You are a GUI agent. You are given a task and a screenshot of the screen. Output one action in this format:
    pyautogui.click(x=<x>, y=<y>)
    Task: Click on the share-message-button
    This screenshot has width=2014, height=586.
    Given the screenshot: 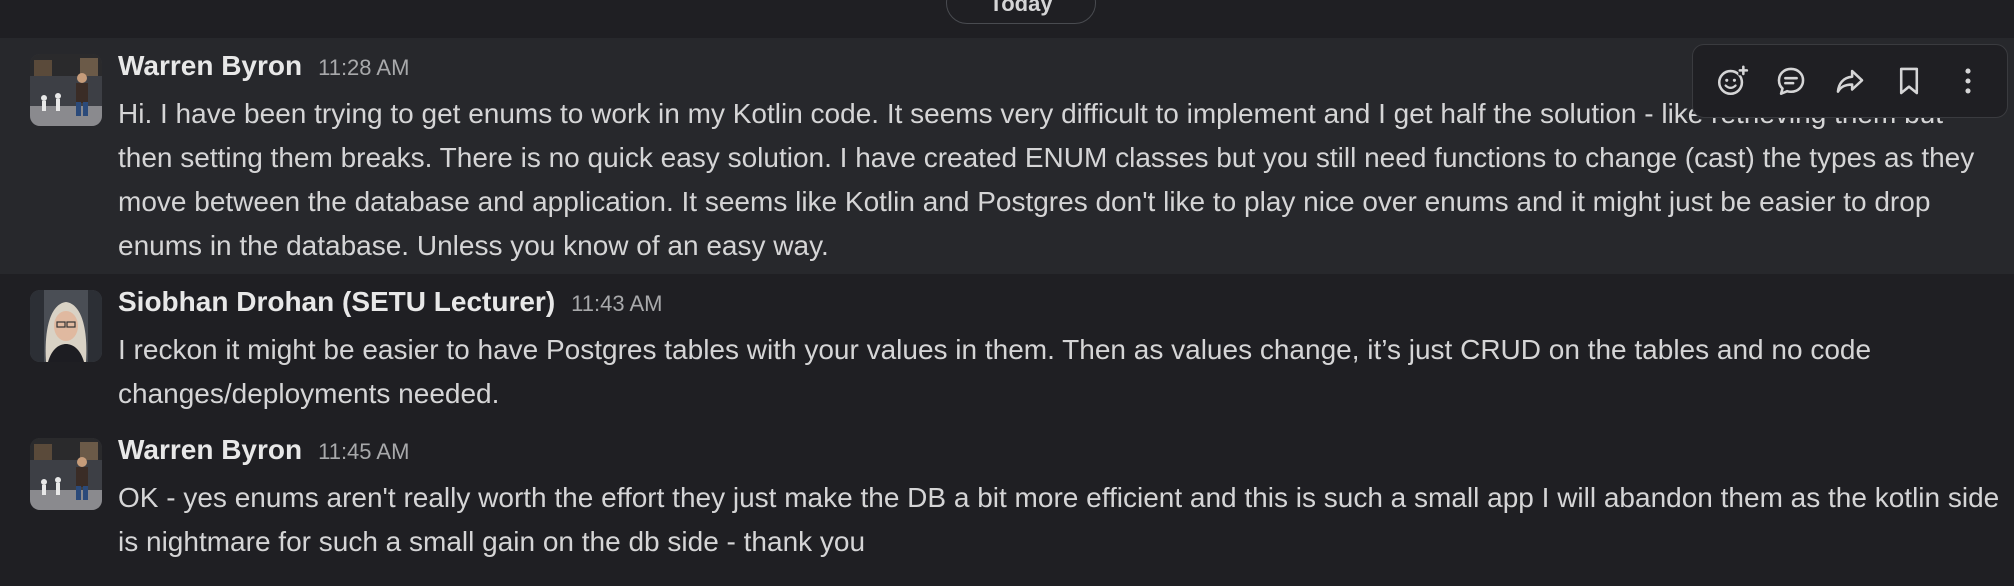 What is the action you would take?
    pyautogui.click(x=1850, y=81)
    